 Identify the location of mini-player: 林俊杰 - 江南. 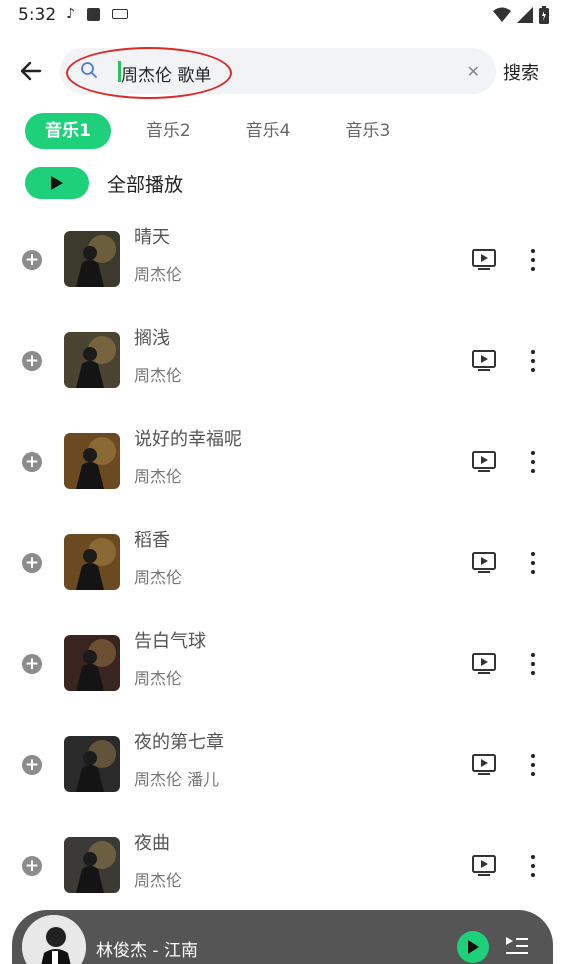
(282, 937).